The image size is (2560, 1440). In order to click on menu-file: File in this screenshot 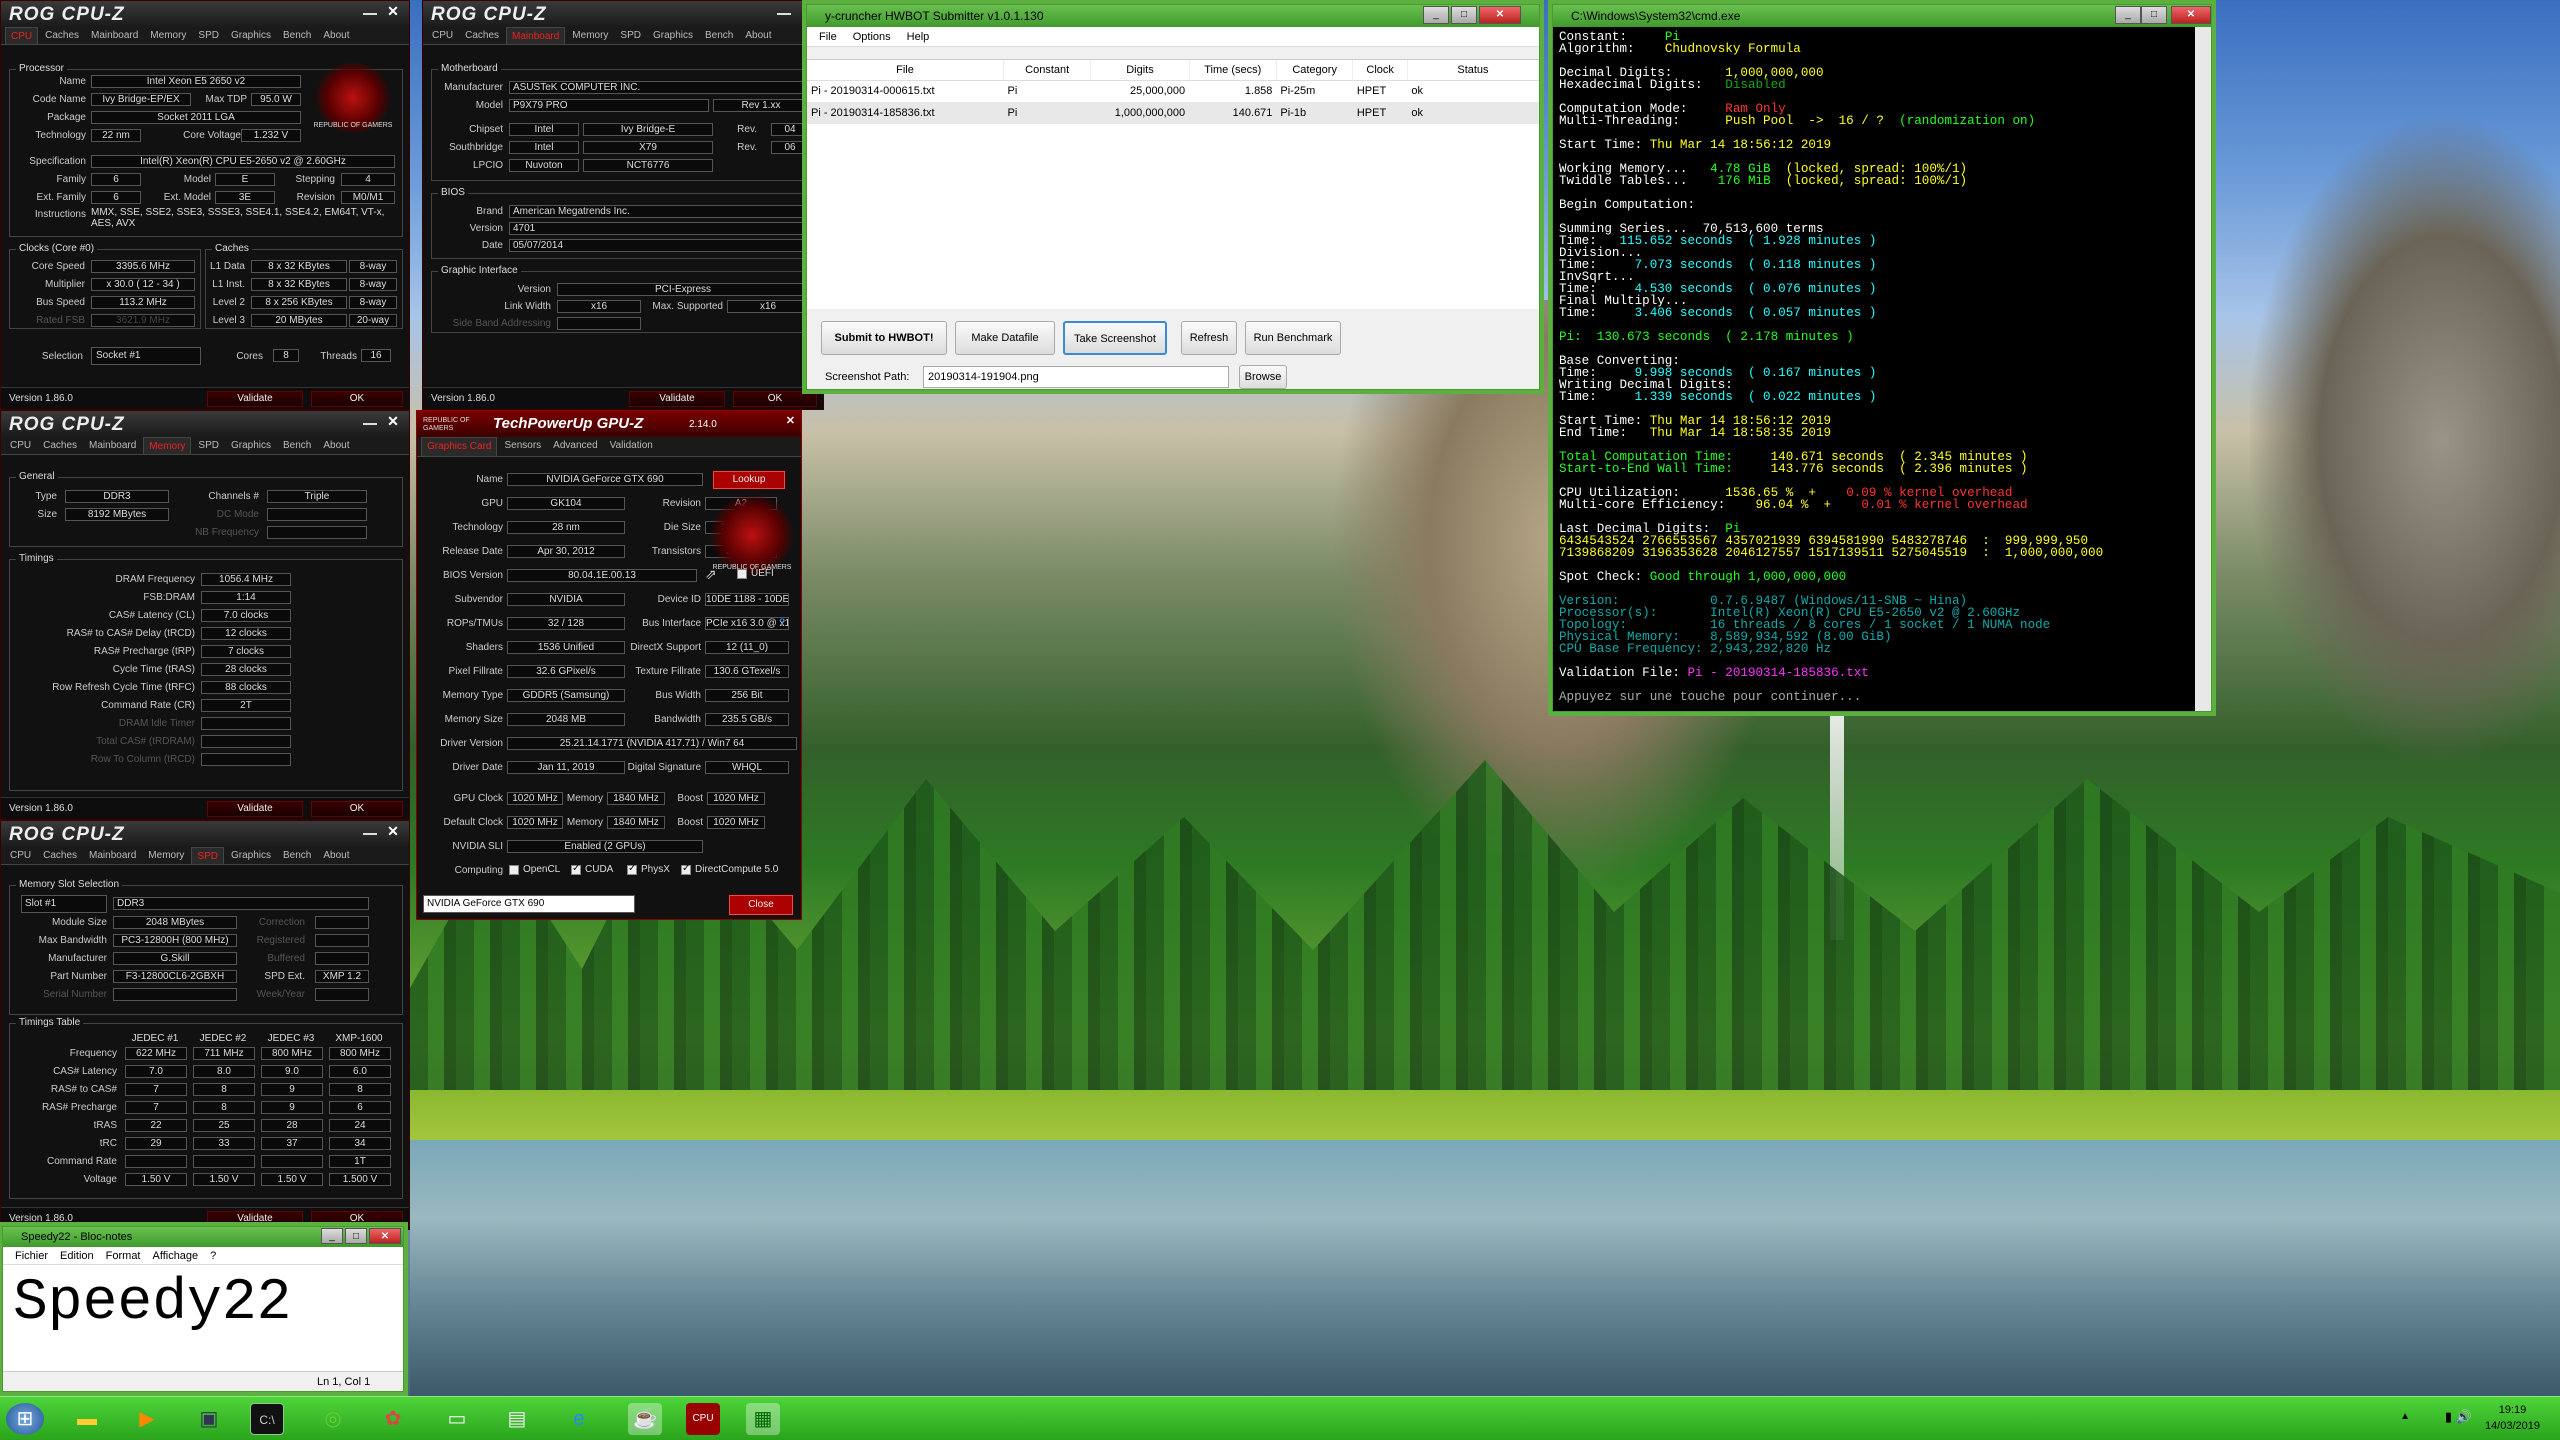, I will do `click(828, 36)`.